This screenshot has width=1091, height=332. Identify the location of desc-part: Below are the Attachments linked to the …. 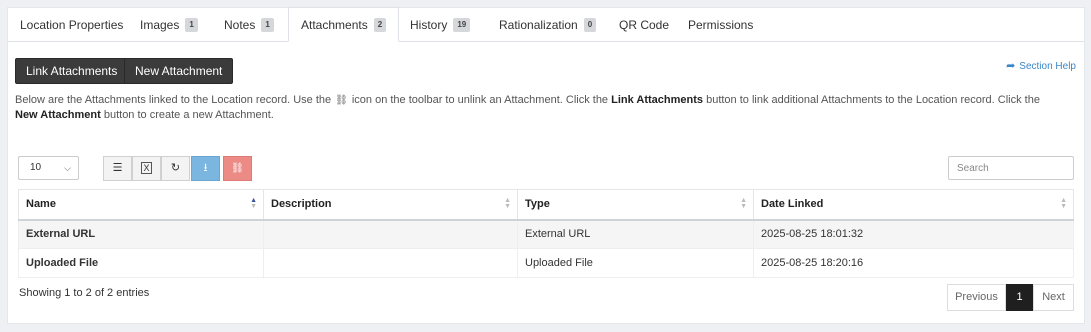
(173, 100).